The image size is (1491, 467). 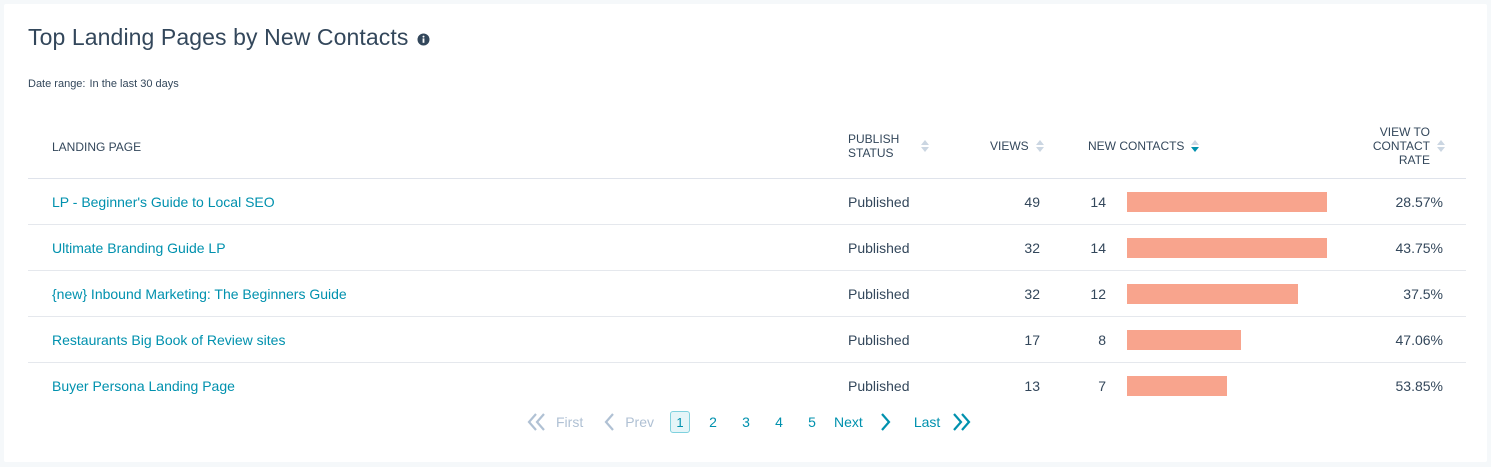 What do you see at coordinates (218, 37) in the screenshot?
I see `report-title: Top Landing Pages by New Contacts` at bounding box center [218, 37].